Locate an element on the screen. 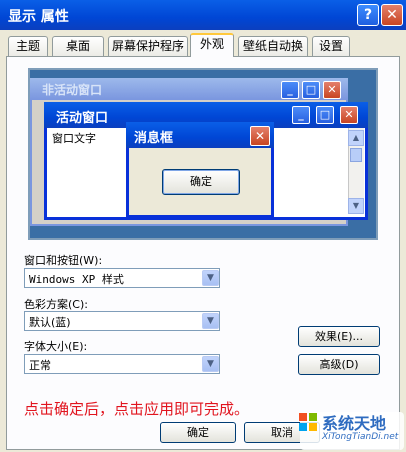  close-button: ✕ is located at coordinates (392, 15).